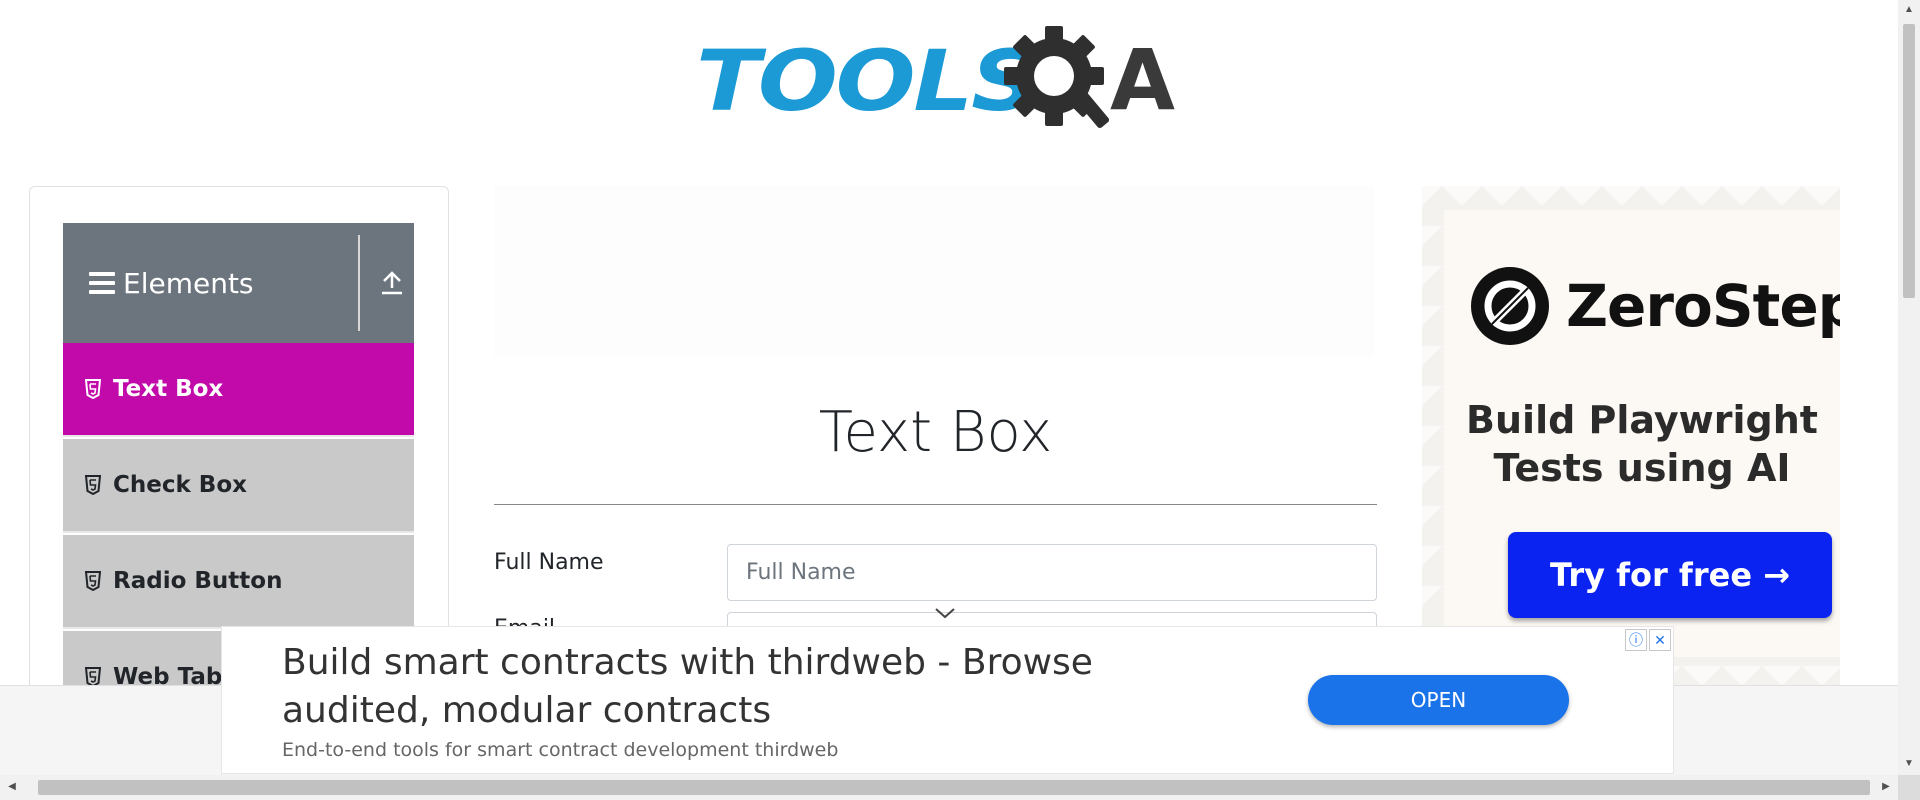  I want to click on ad-info-icon: ⓘ, so click(1636, 640).